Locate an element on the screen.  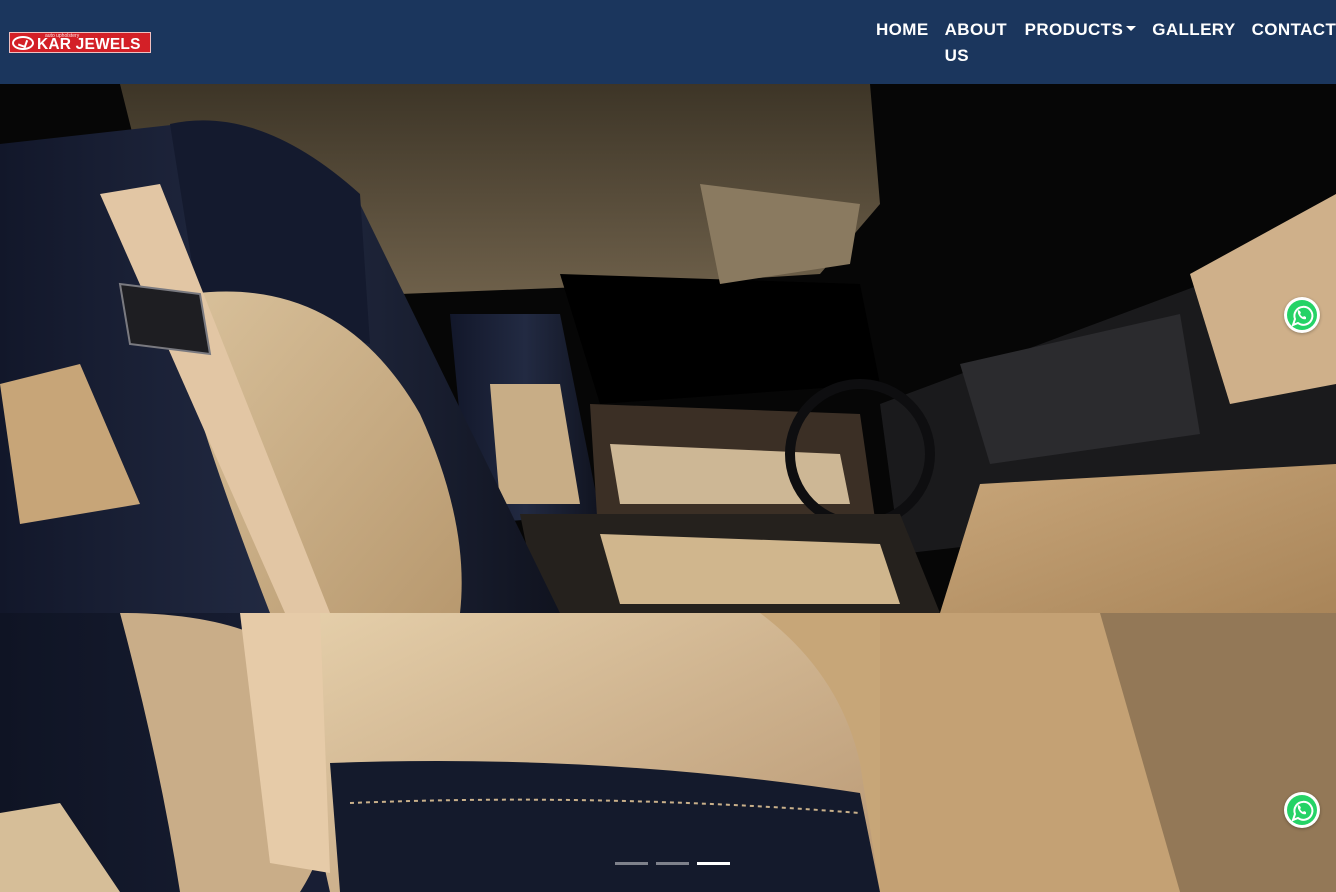
nav-home: HOME is located at coordinates (902, 30).